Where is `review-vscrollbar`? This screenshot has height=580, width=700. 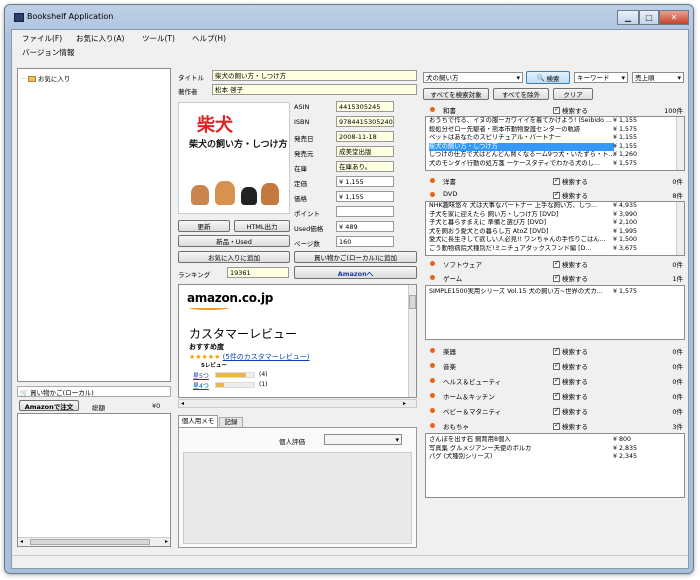 review-vscrollbar is located at coordinates (412, 341).